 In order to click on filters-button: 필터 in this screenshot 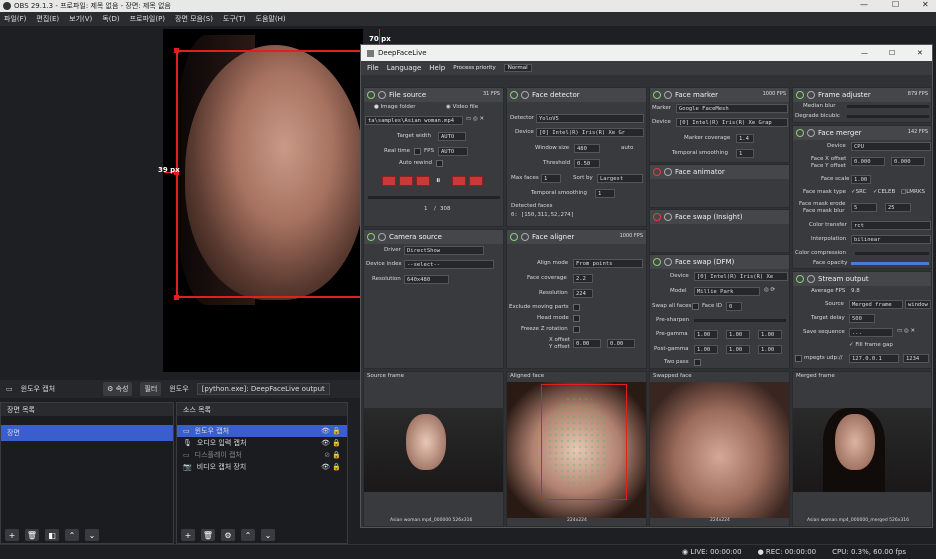, I will do `click(151, 389)`.